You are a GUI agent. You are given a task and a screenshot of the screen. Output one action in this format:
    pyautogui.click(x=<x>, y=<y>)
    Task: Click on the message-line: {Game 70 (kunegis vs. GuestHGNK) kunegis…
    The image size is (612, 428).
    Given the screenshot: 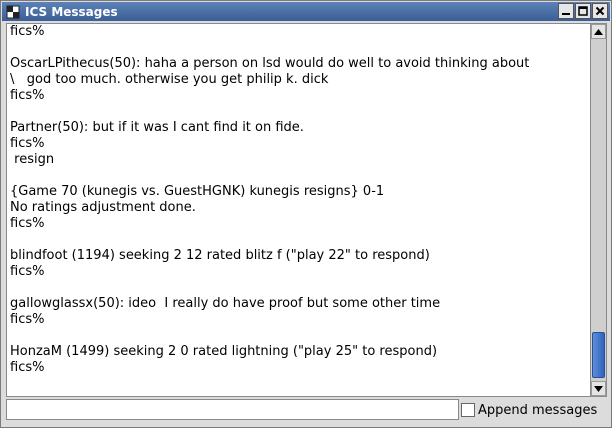 What is the action you would take?
    pyautogui.click(x=197, y=191)
    